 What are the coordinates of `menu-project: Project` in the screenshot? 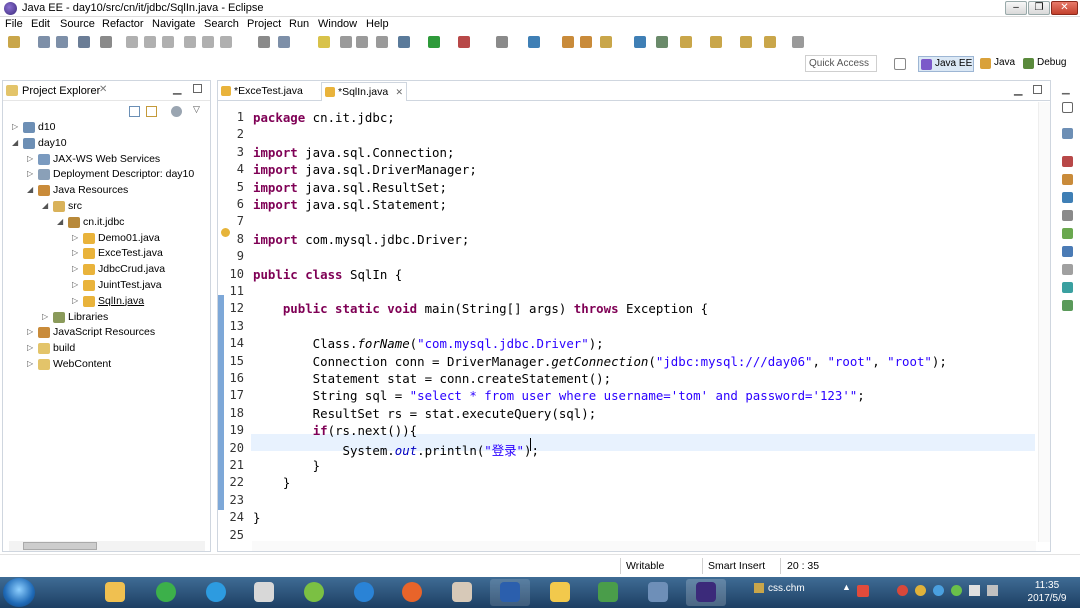 It's located at (264, 24).